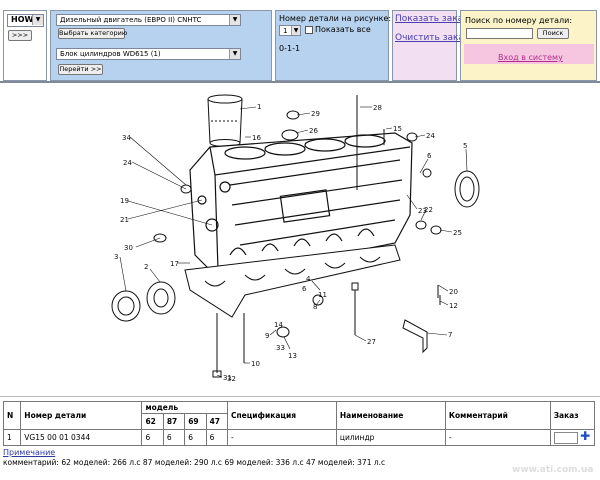  Describe the element at coordinates (25, 45) in the screenshot. I see `brand-panel: HOWO ▼ >>>` at that location.